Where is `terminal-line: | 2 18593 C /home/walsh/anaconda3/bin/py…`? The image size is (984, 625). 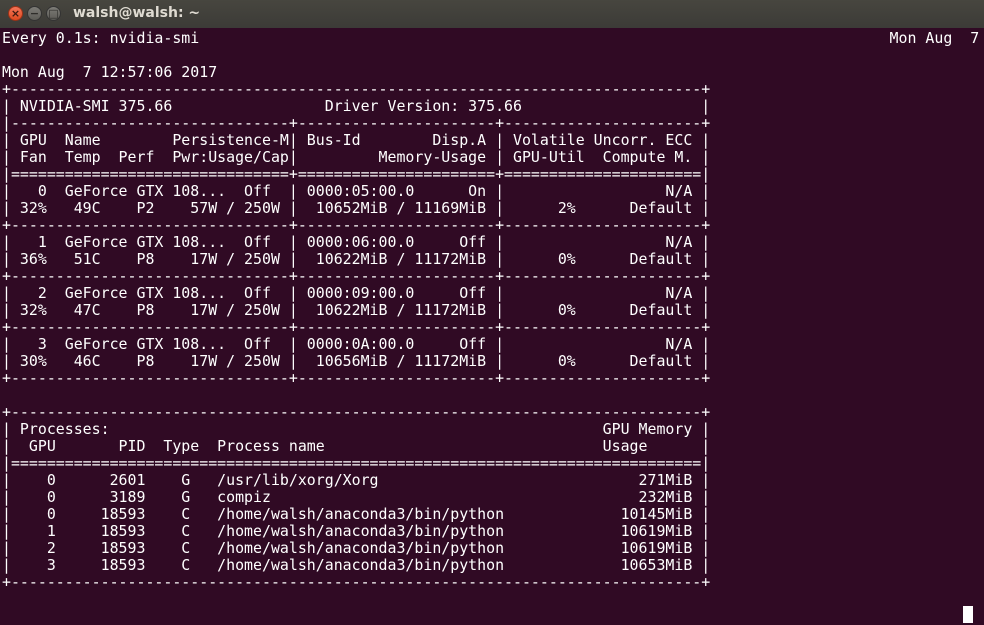 terminal-line: | 2 18593 C /home/walsh/anaconda3/bin/py… is located at coordinates (356, 548).